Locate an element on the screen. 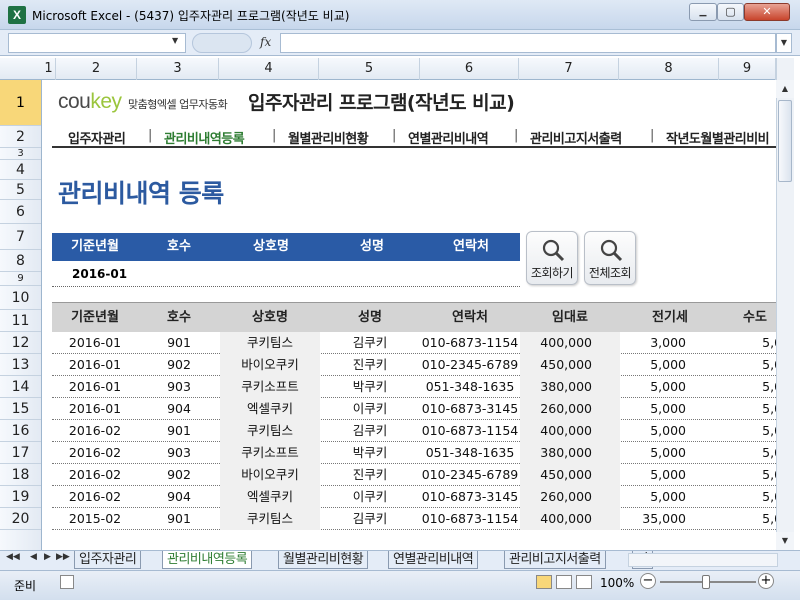 This screenshot has height=600, width=800. filter-values: 2016-01 is located at coordinates (286, 274).